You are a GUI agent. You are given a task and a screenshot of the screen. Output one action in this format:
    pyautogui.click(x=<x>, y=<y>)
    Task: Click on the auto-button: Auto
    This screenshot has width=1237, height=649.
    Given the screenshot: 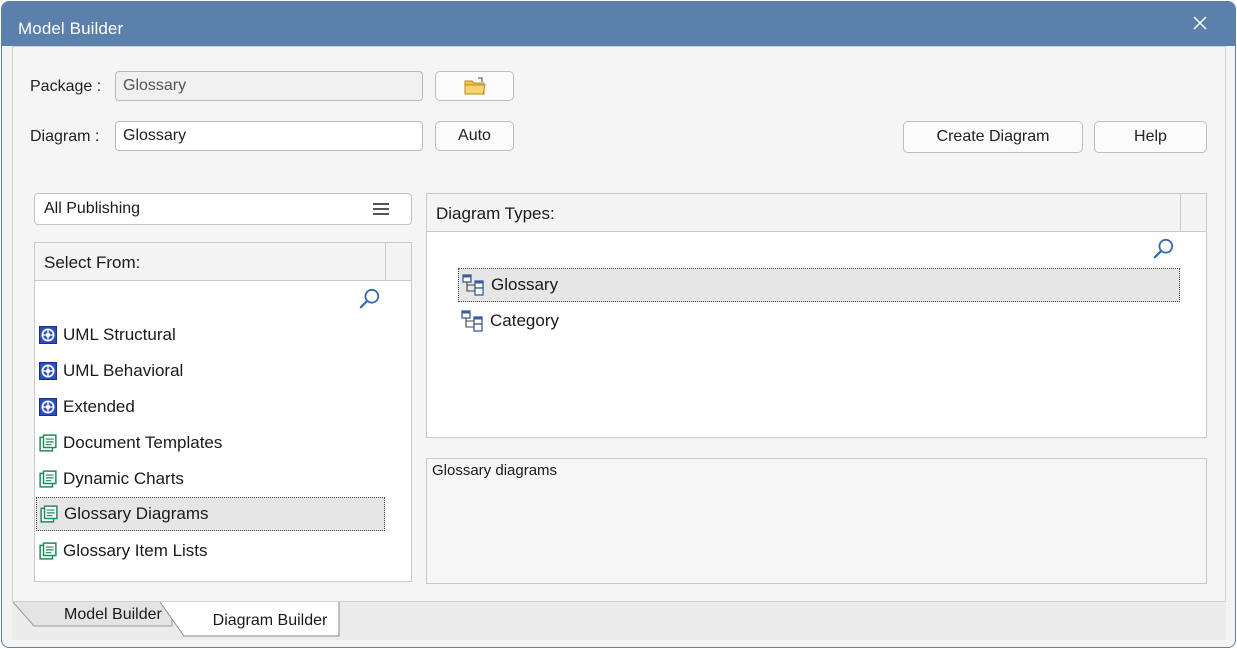 What is the action you would take?
    pyautogui.click(x=474, y=136)
    